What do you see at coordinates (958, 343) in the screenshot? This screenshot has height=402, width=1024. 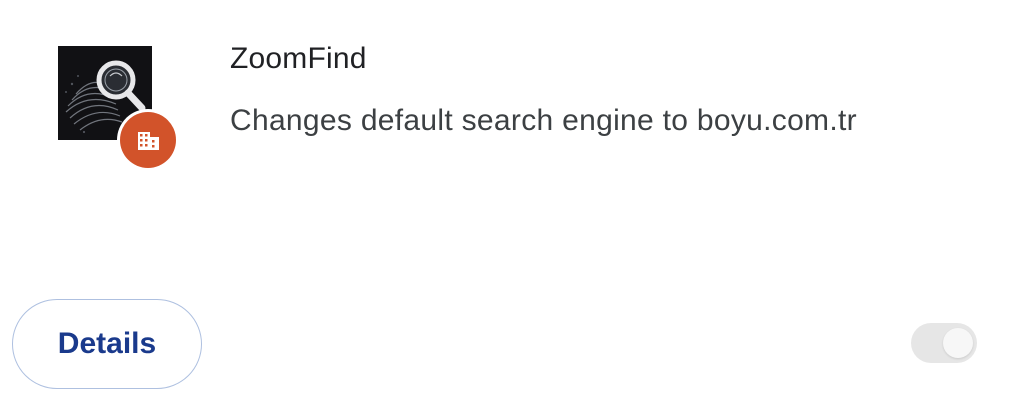 I see `toggle-knob` at bounding box center [958, 343].